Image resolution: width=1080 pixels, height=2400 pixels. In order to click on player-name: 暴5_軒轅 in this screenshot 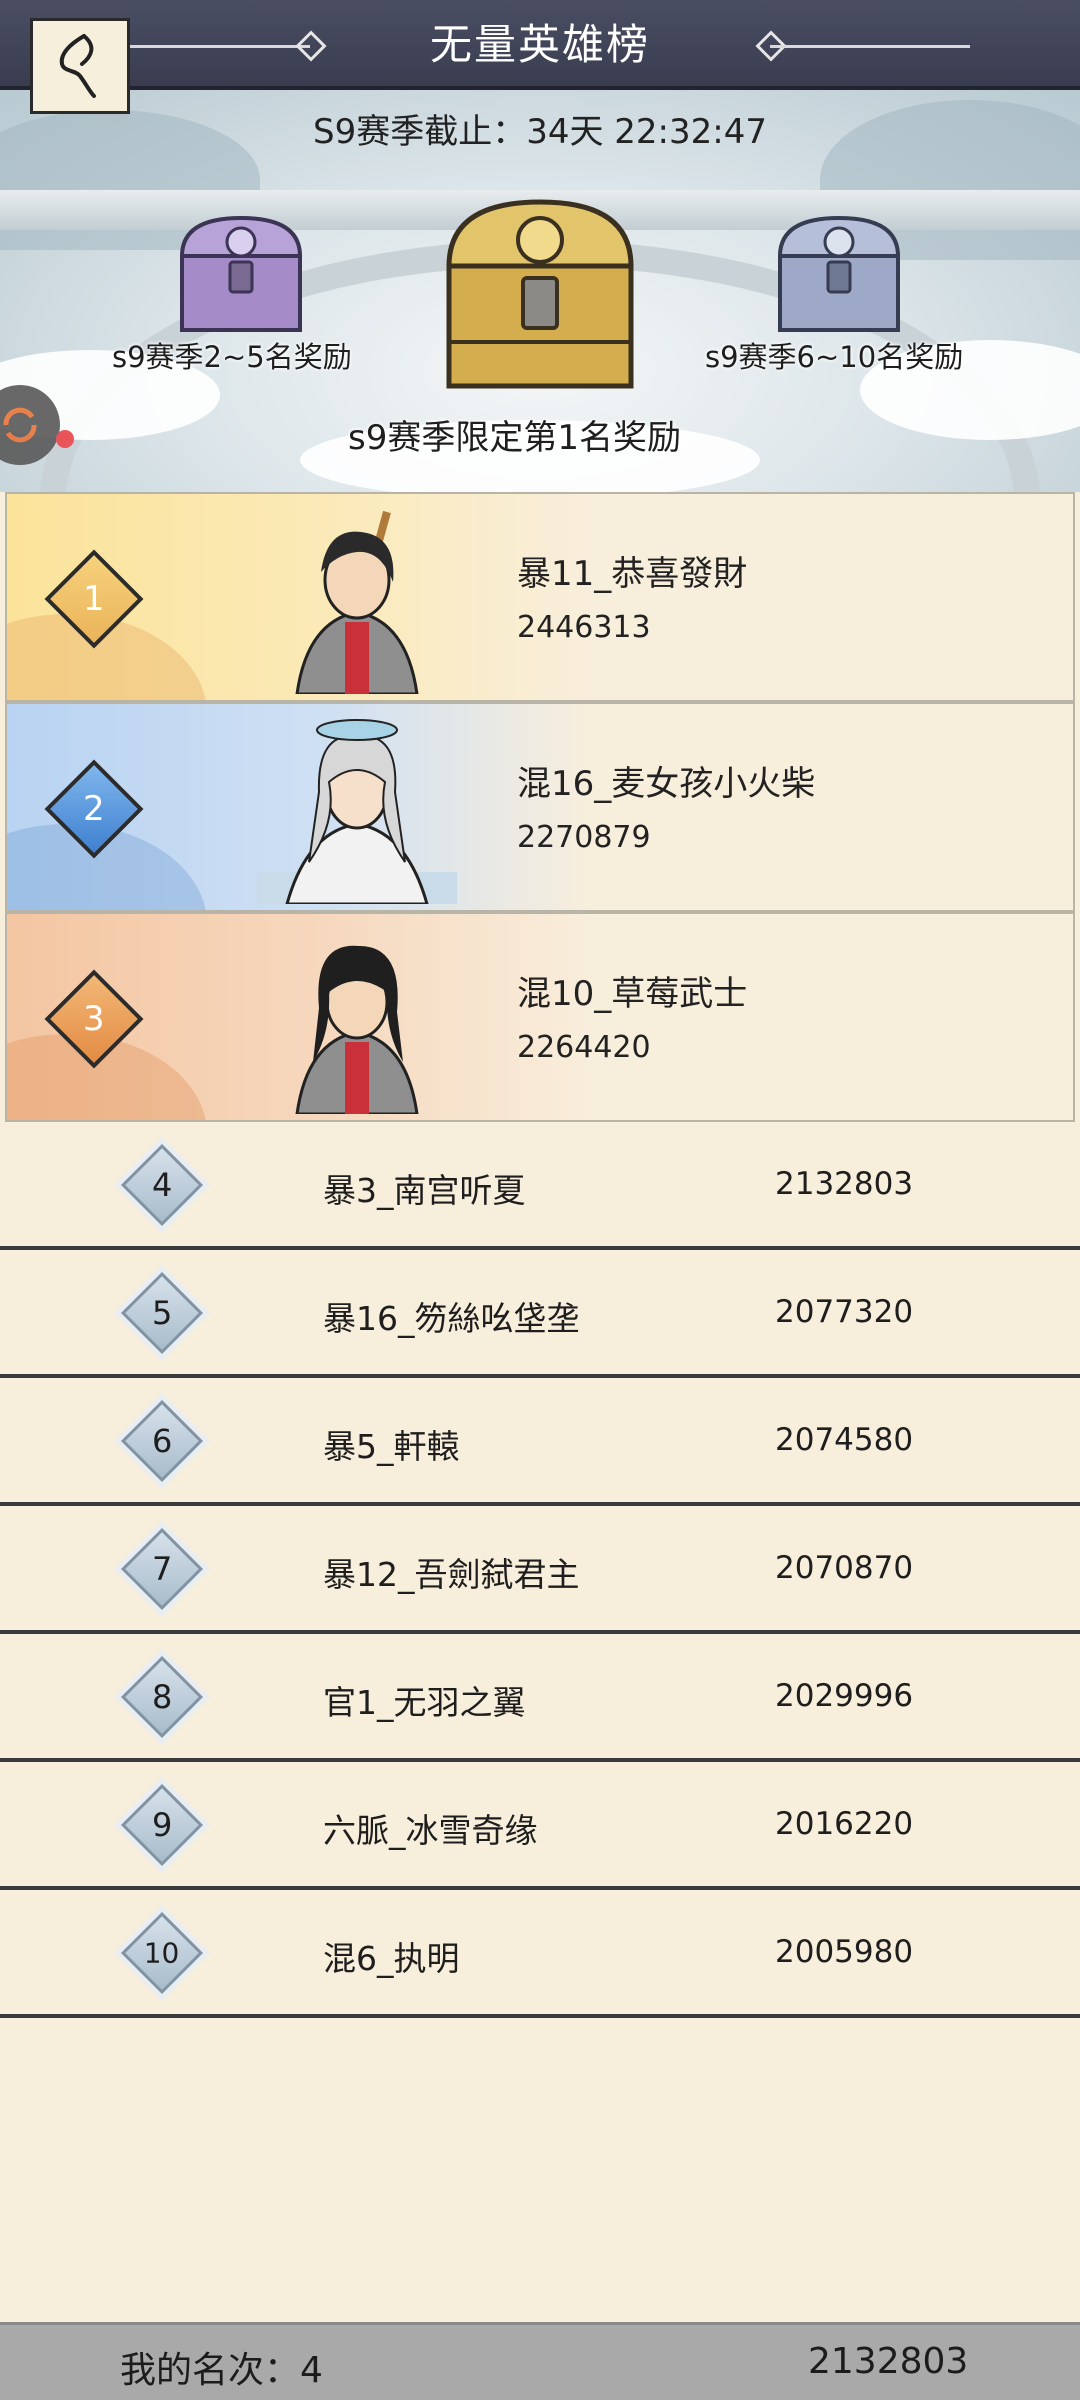, I will do `click(391, 1446)`.